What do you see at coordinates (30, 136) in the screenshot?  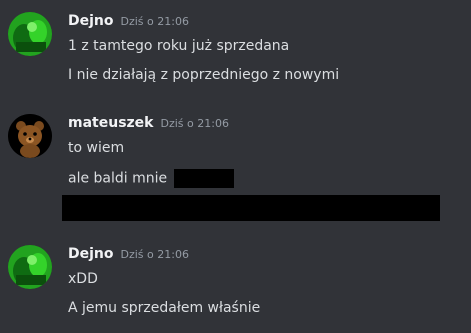 I see `bear-avatar-icon` at bounding box center [30, 136].